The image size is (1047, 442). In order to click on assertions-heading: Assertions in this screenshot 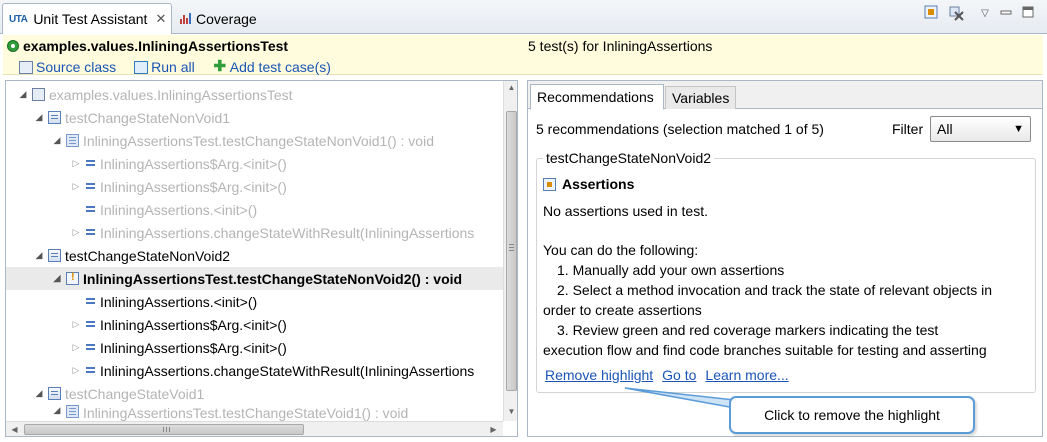, I will do `click(588, 184)`.